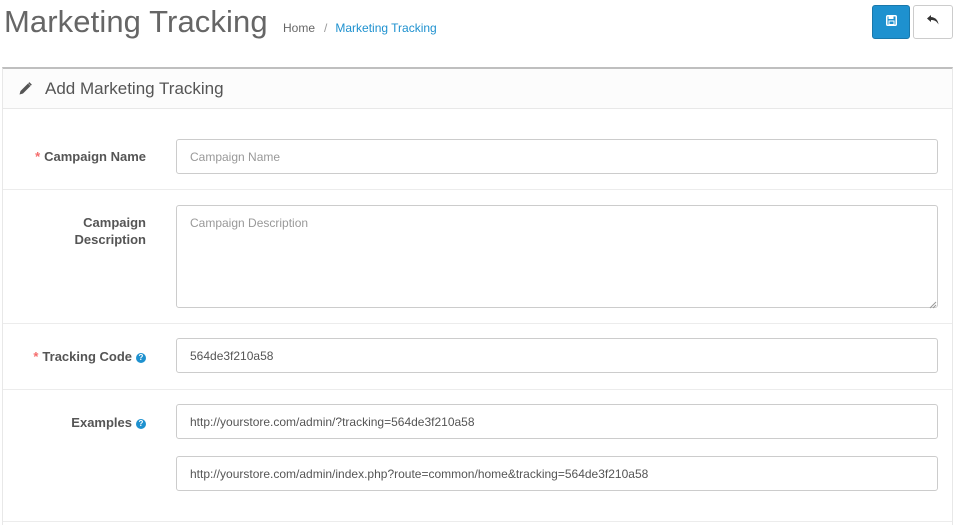 This screenshot has height=525, width=955. I want to click on breadcrumb-home-link: Home, so click(299, 28).